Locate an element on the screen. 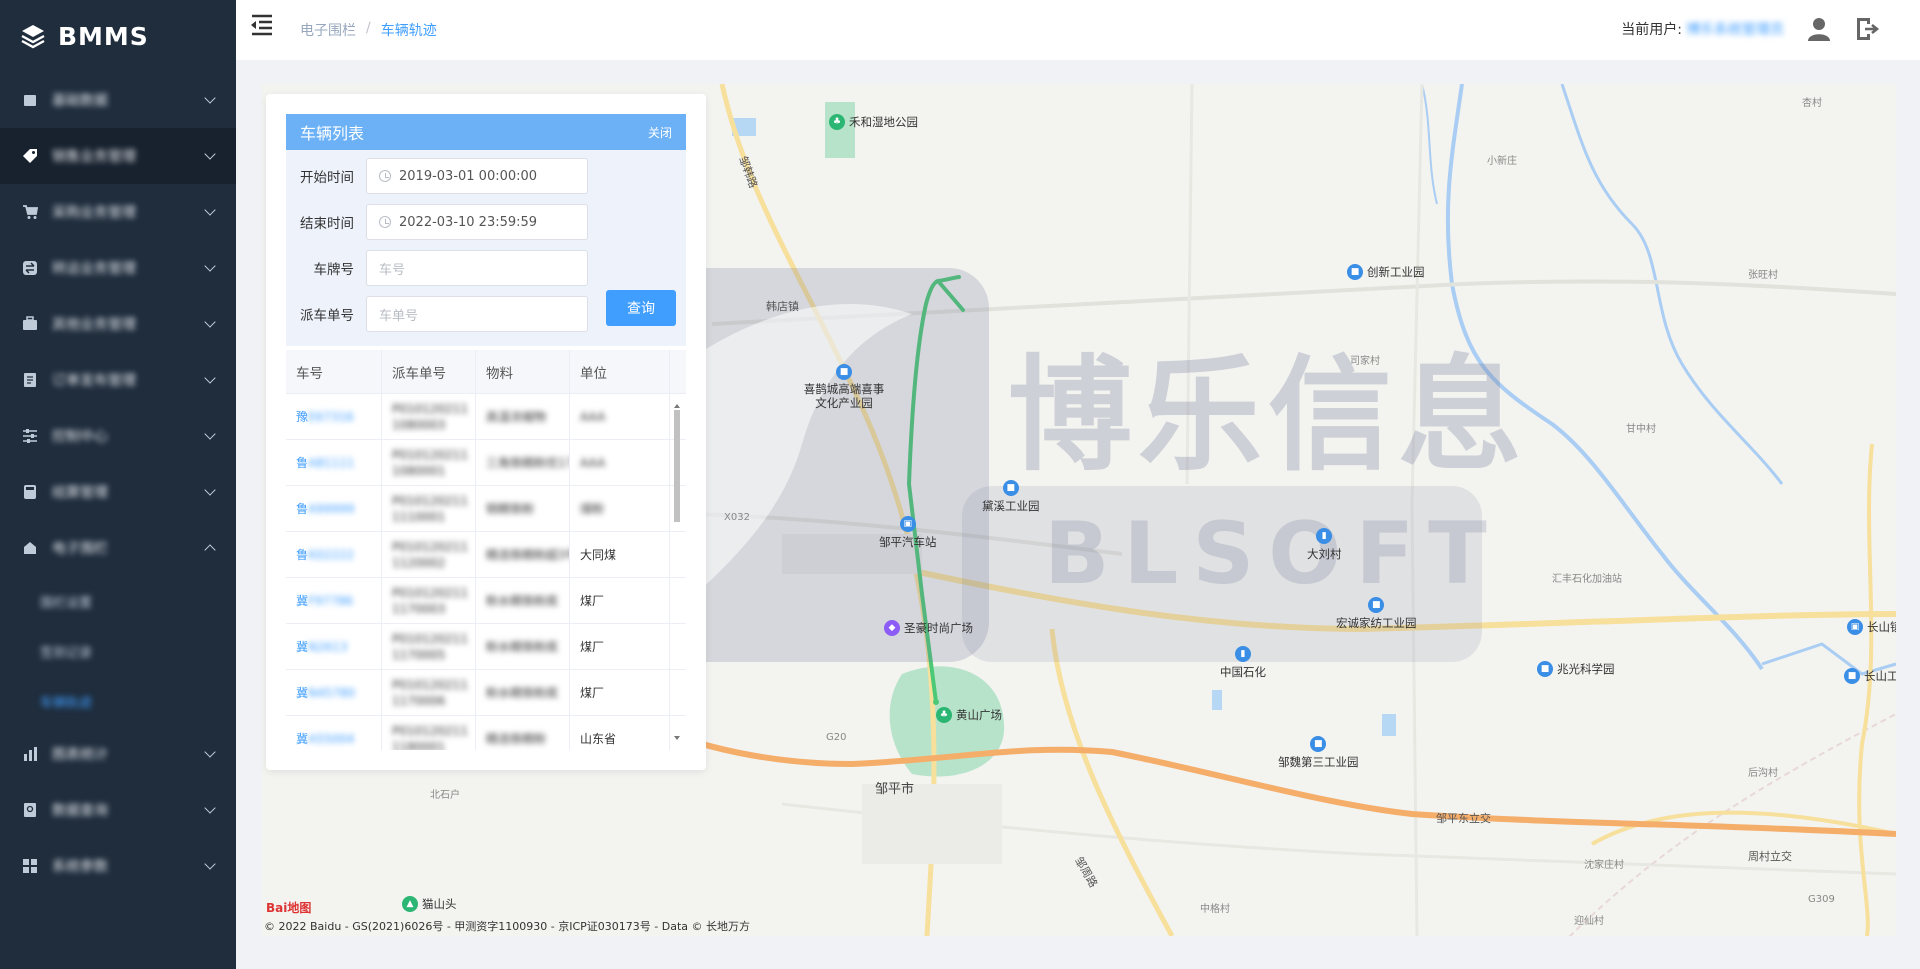  sidebar-item-charts: 图表统计 is located at coordinates (118, 754).